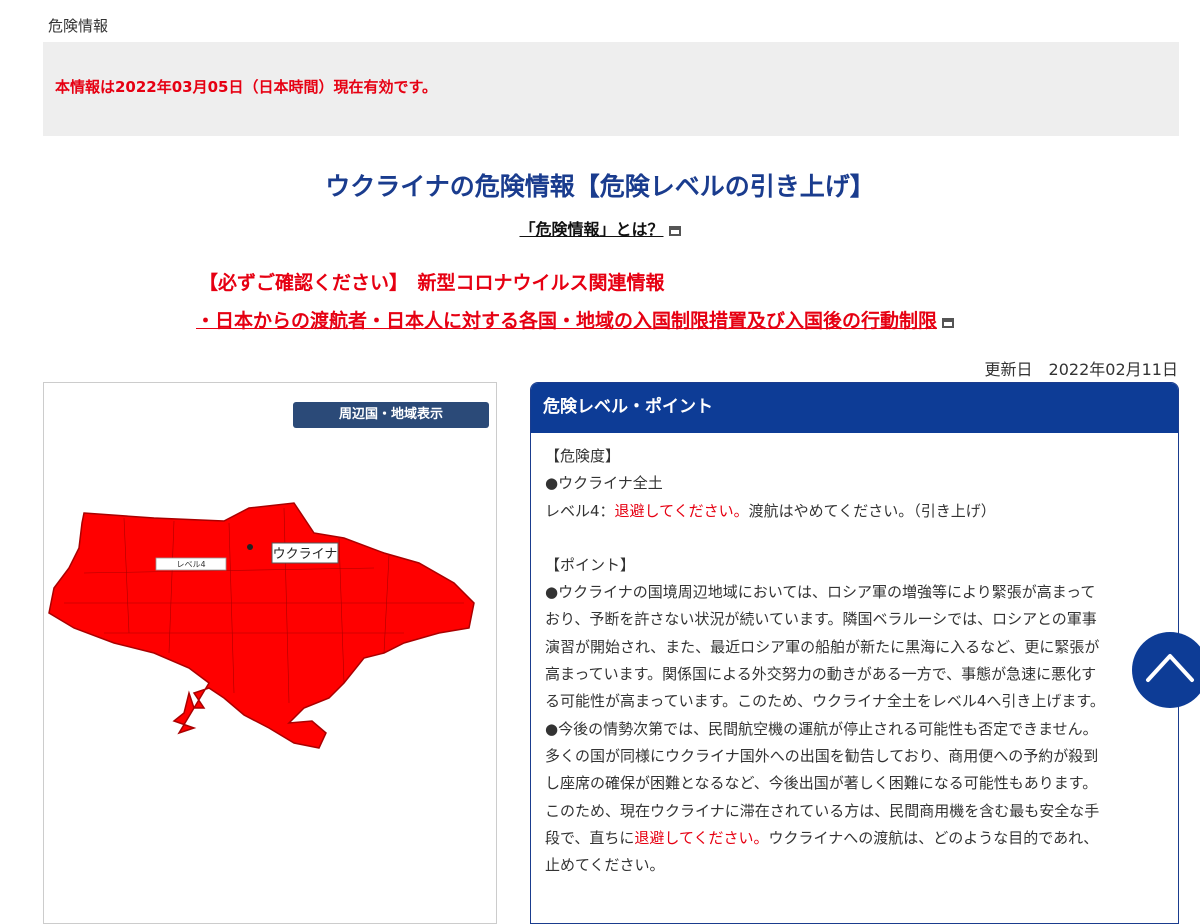 Image resolution: width=1200 pixels, height=924 pixels. What do you see at coordinates (567, 321) in the screenshot?
I see `entry-restrictions-label: ・日本からの渡航者・日本人に対する各国・地域の入国制限措置及び入国後の行動制限` at bounding box center [567, 321].